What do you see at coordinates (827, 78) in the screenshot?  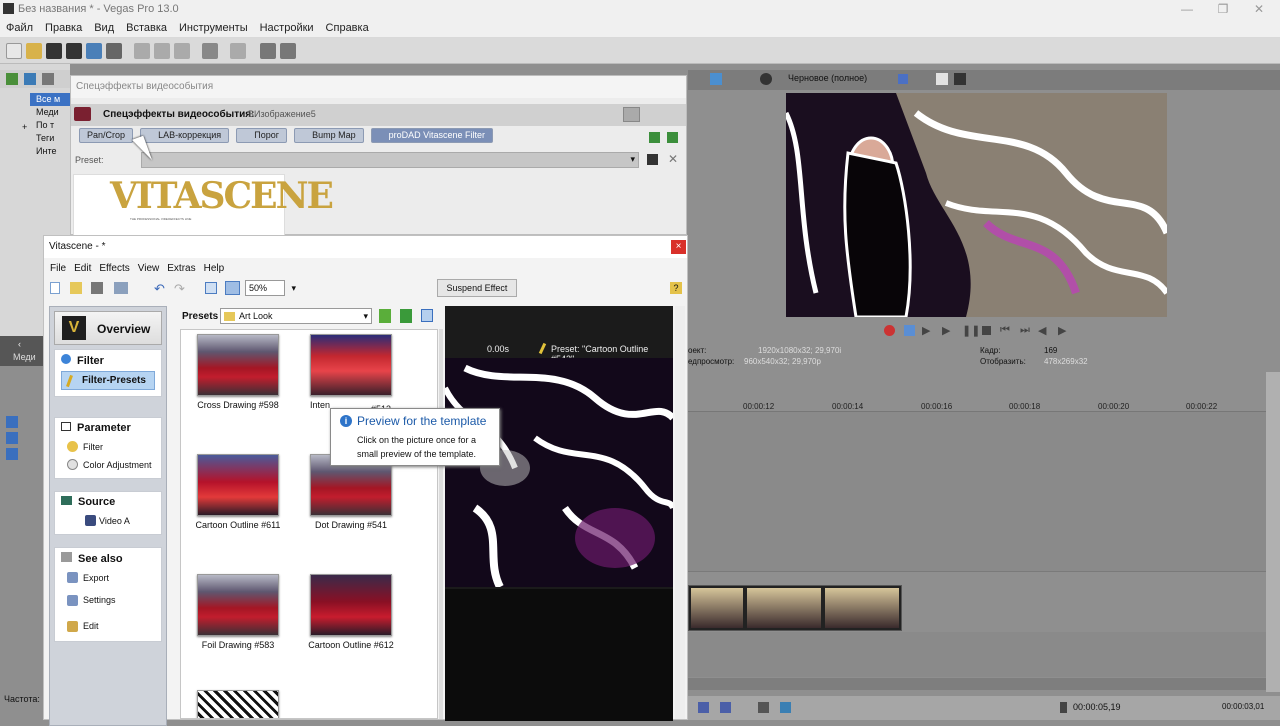 I see `preview-quality-dropdown: Черновое (полное)` at bounding box center [827, 78].